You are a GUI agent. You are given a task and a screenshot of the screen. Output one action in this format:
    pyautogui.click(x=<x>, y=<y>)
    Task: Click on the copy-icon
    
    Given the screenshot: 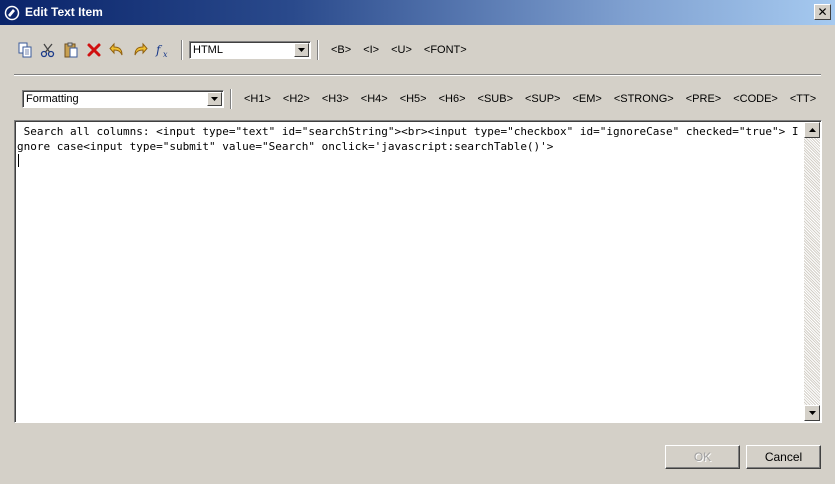 What is the action you would take?
    pyautogui.click(x=25, y=50)
    